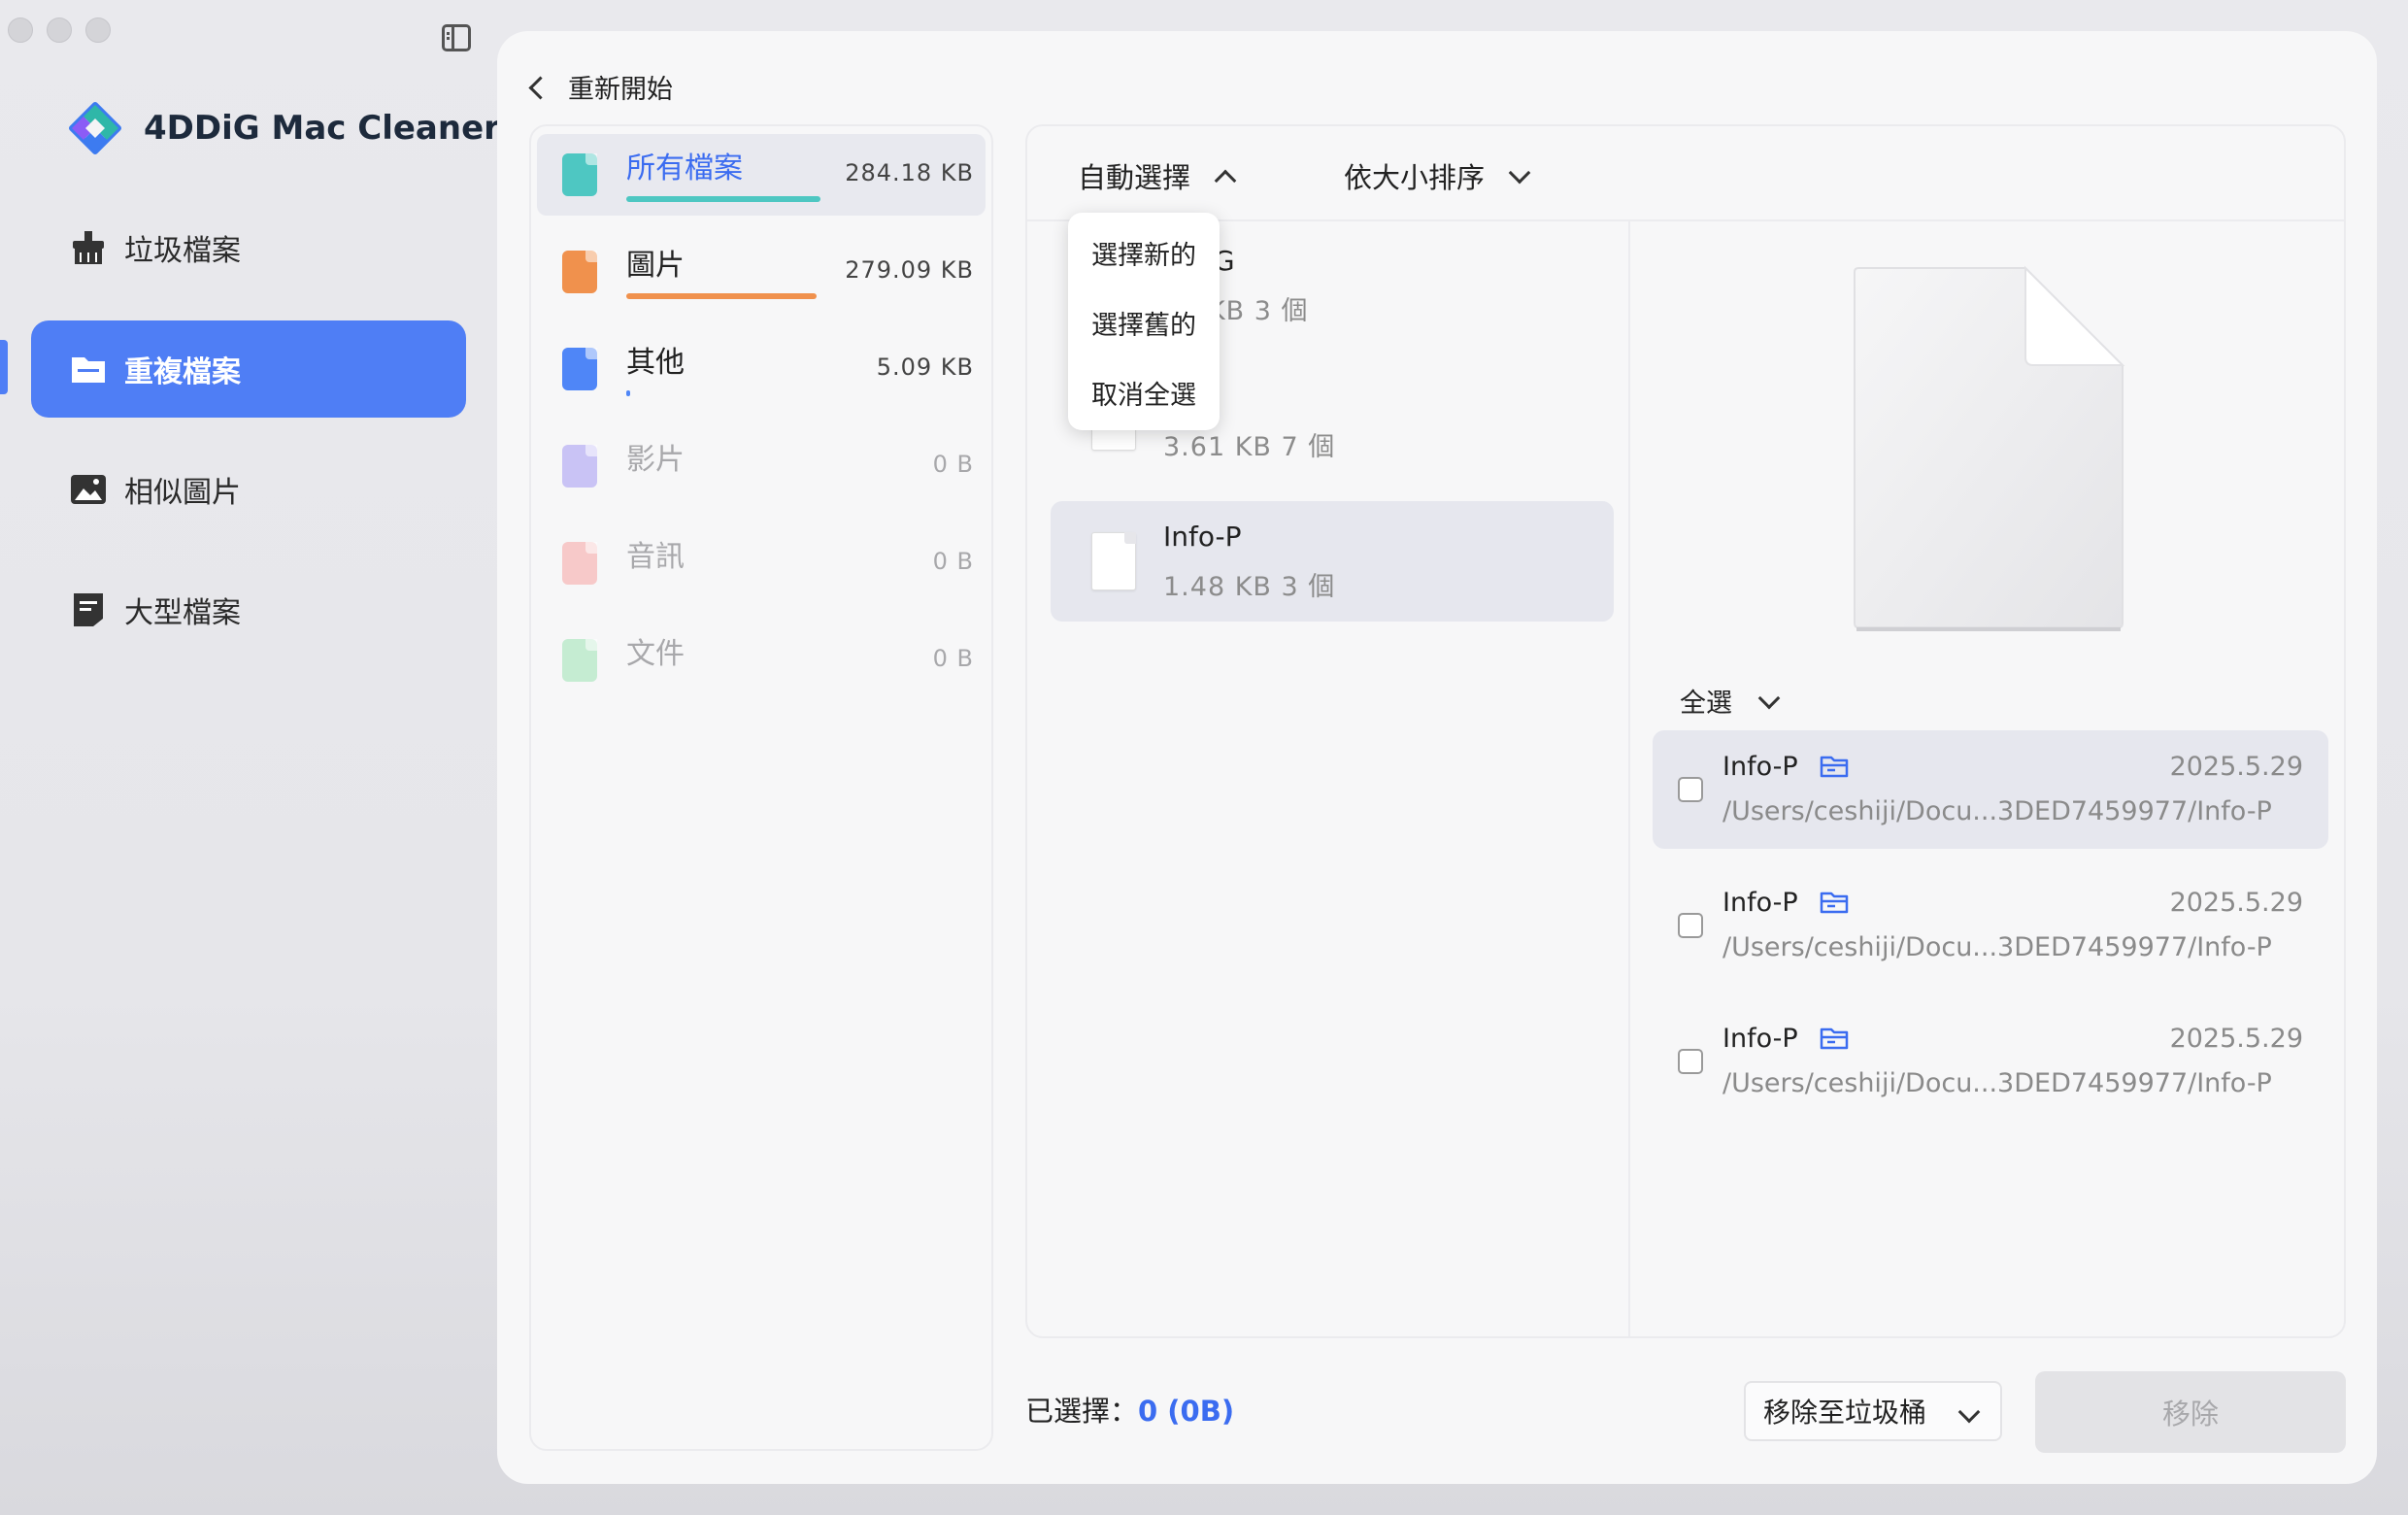 This screenshot has width=2408, height=1515. What do you see at coordinates (322, 128) in the screenshot?
I see `app-title: 4DDiG Mac Cleaner` at bounding box center [322, 128].